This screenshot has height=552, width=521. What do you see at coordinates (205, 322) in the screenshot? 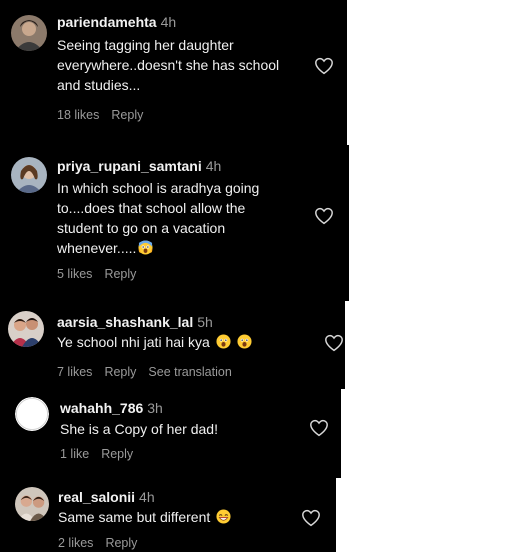
I see `comment-time: 5h` at bounding box center [205, 322].